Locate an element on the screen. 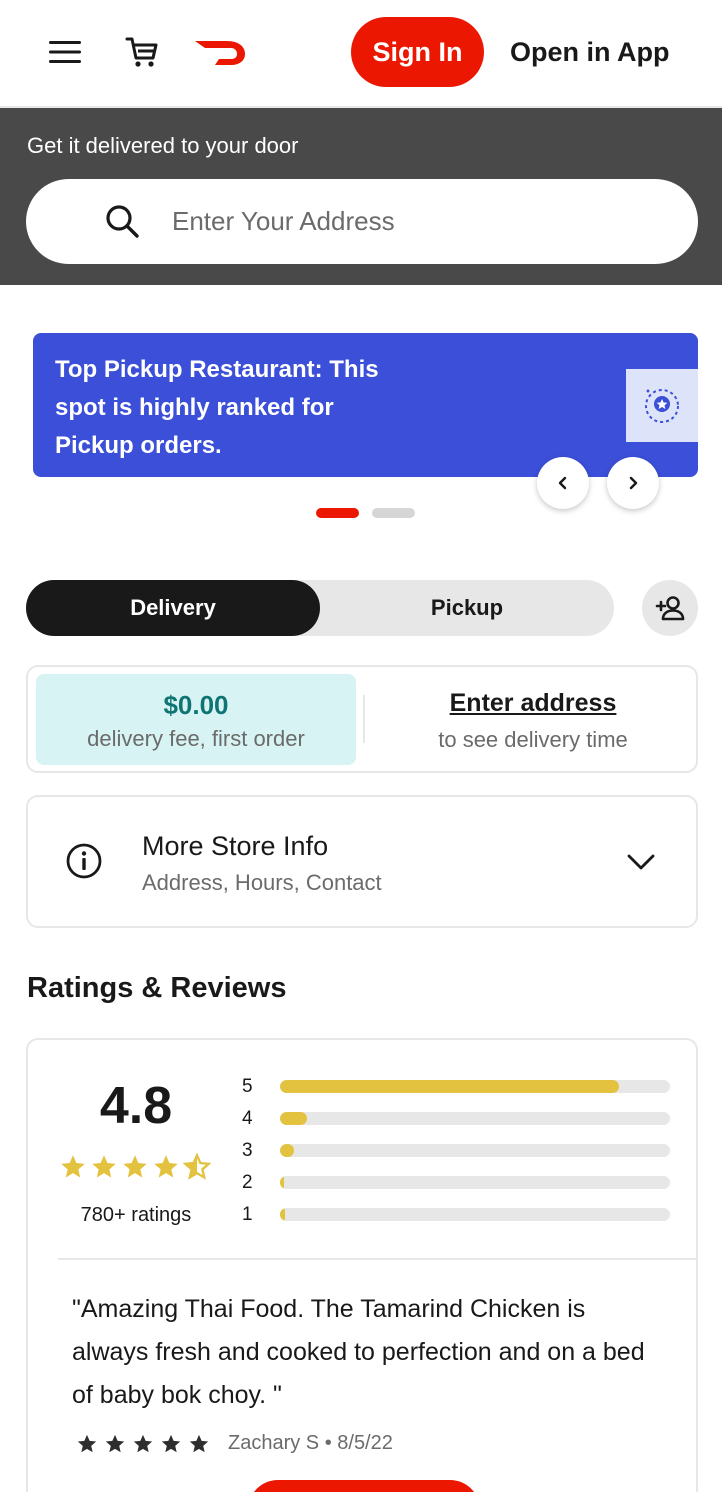 The height and width of the screenshot is (1492, 722). menu-icon is located at coordinates (65, 52).